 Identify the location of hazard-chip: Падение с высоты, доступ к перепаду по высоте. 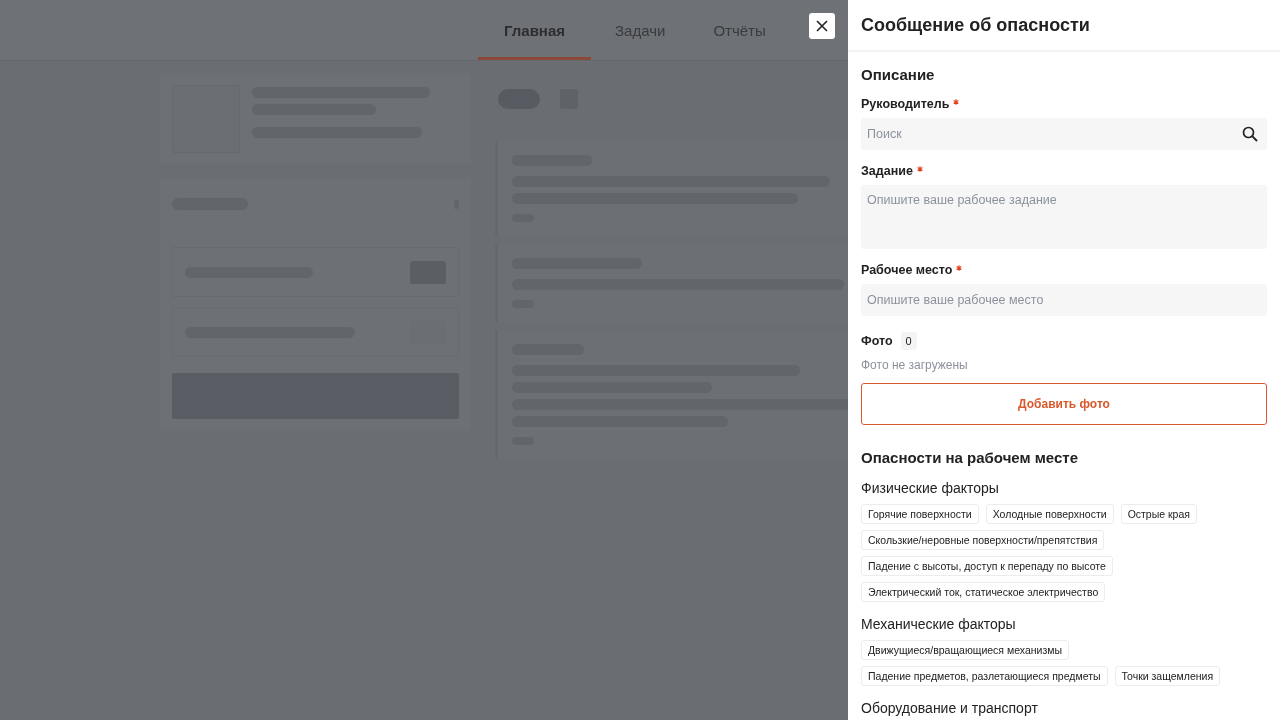
(987, 566).